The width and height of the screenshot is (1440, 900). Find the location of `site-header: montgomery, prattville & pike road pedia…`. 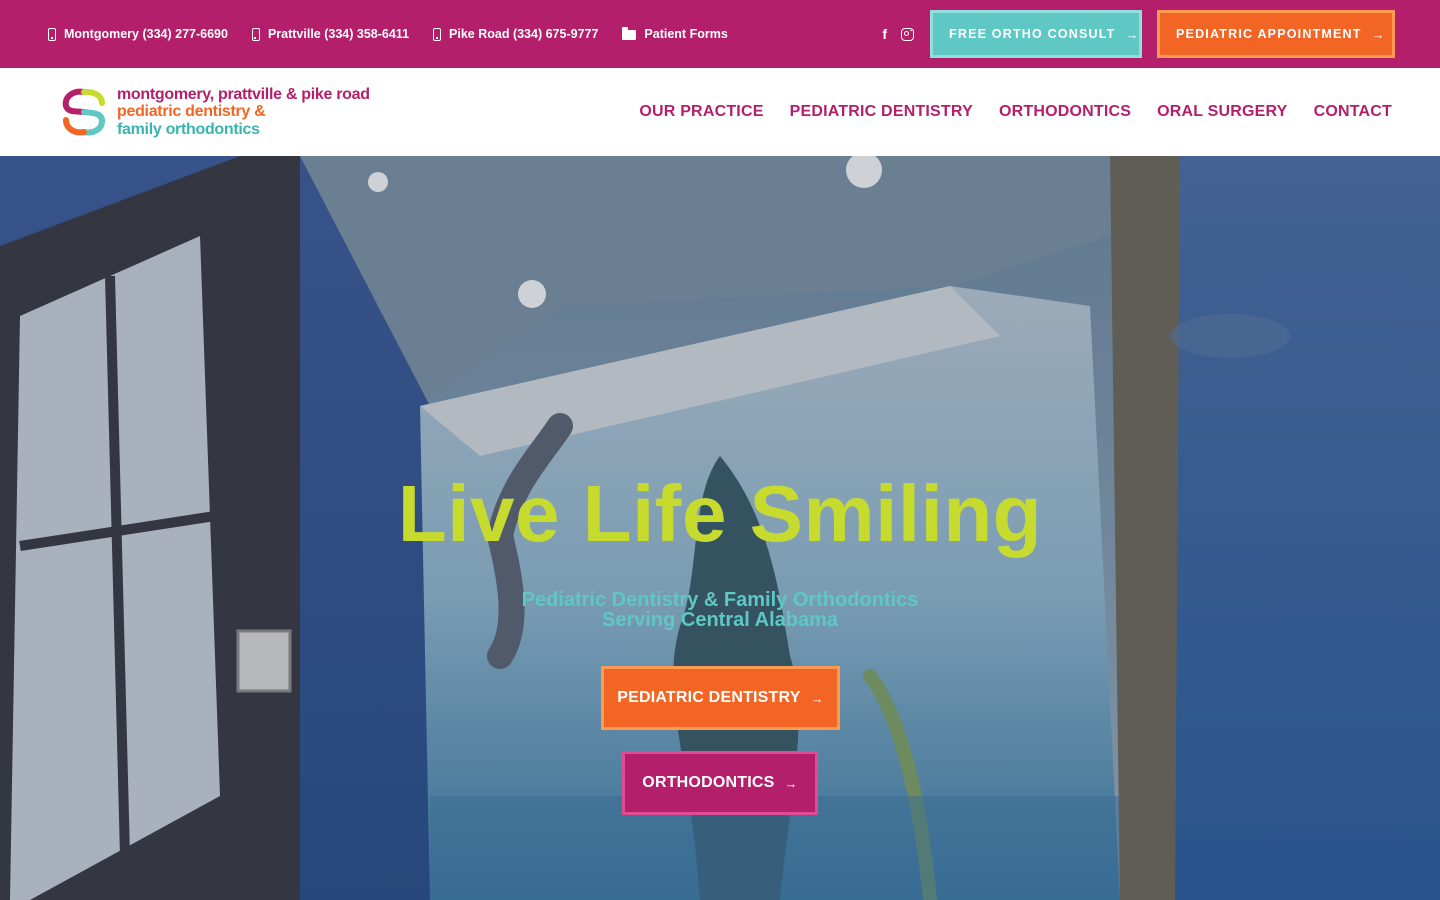

site-header: montgomery, prattville & pike road pedia… is located at coordinates (720, 112).